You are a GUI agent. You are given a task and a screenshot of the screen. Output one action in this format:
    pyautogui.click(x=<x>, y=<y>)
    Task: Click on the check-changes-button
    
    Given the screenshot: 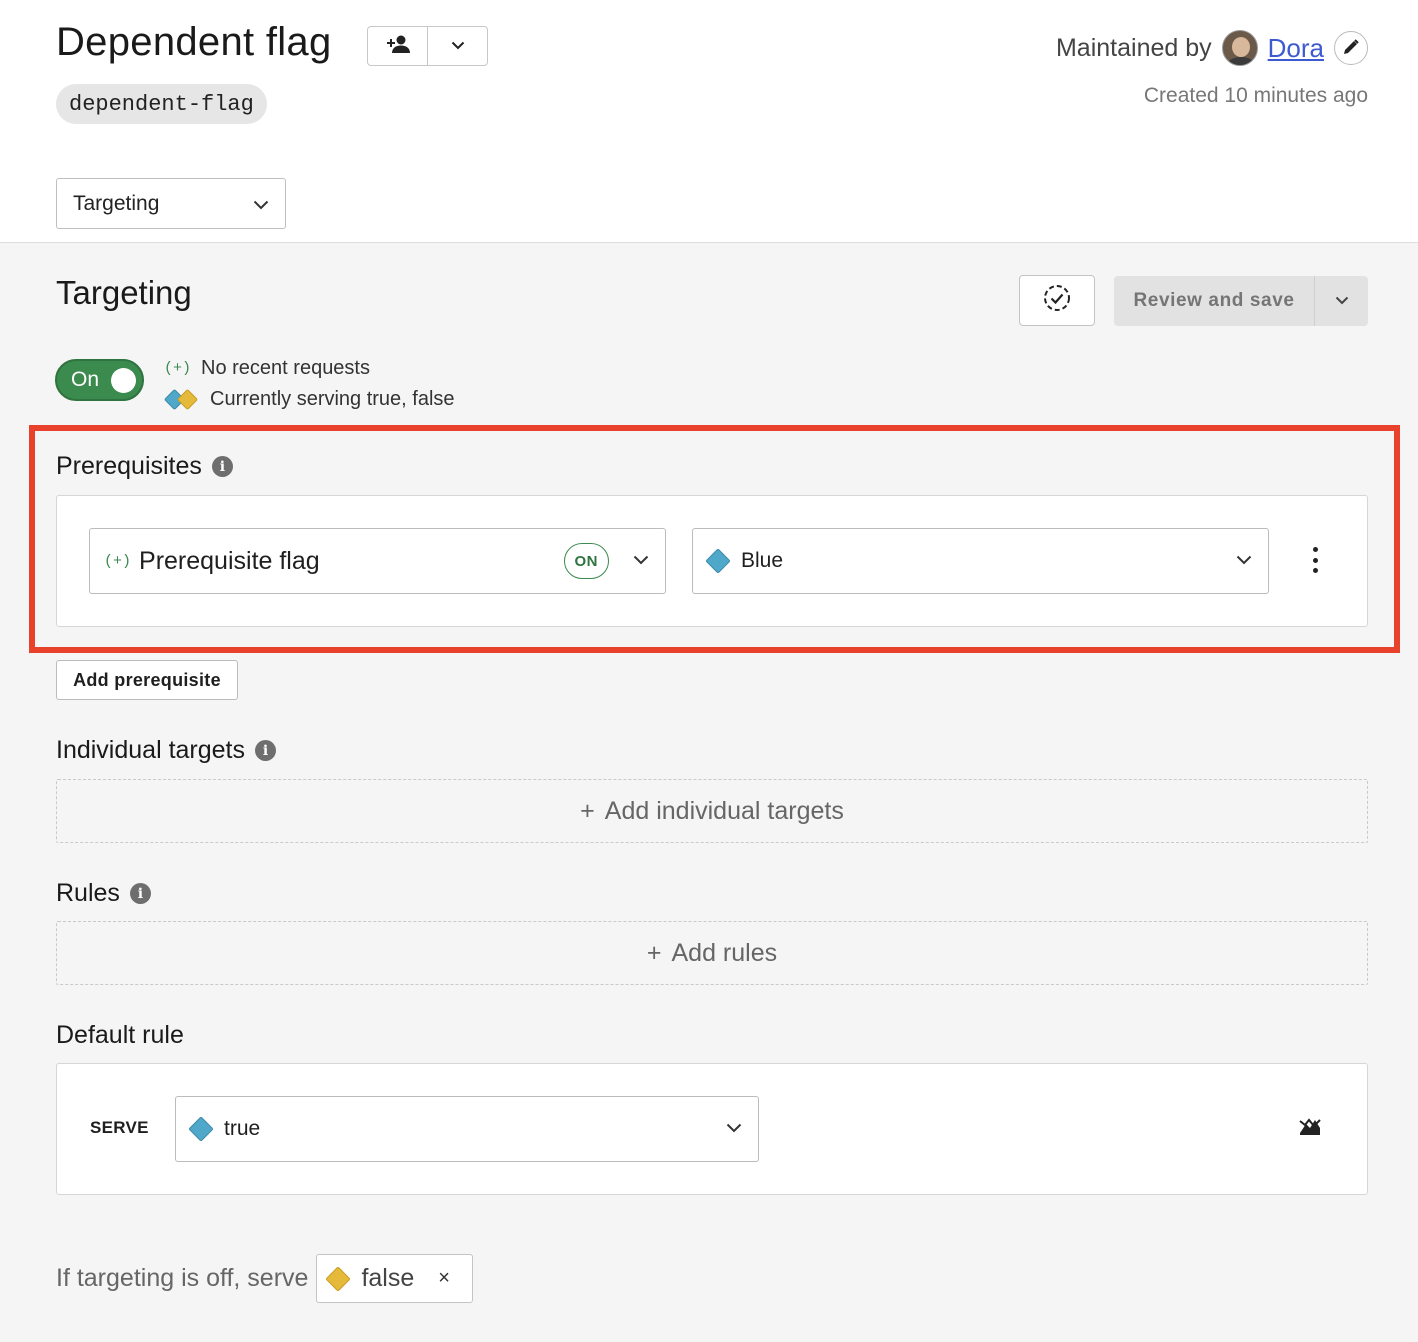 What is the action you would take?
    pyautogui.click(x=1057, y=300)
    